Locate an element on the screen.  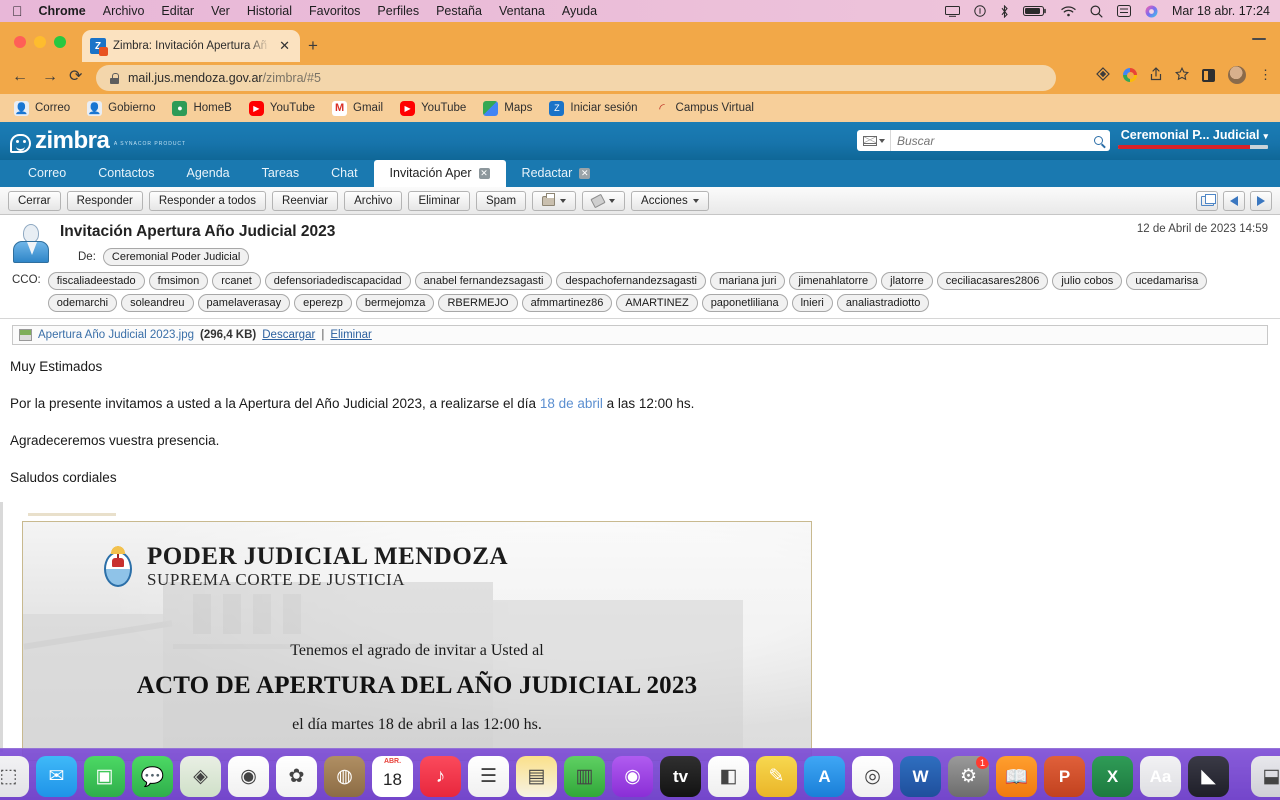
menu-item-editar: Editar is located at coordinates (177, 11).